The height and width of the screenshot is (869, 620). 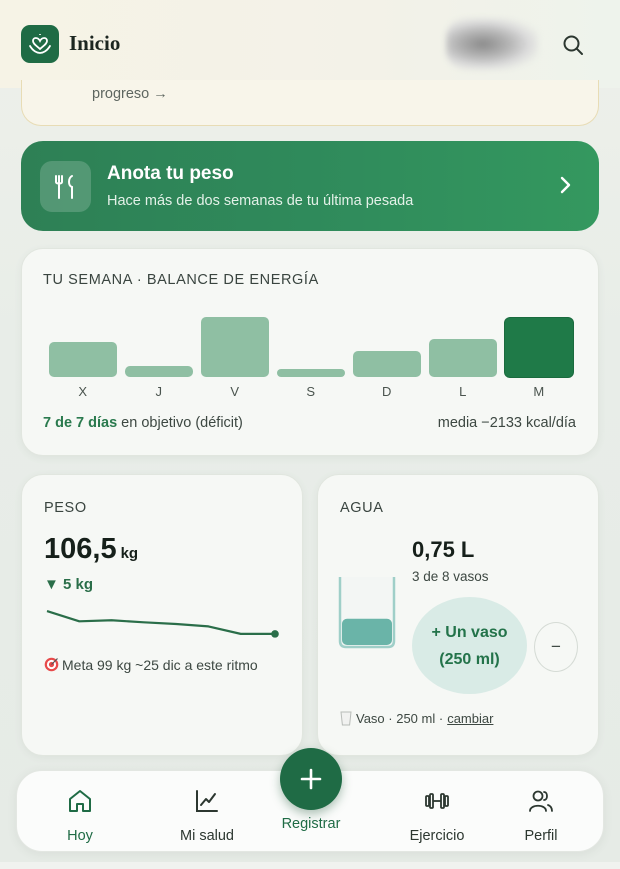 What do you see at coordinates (80, 836) in the screenshot?
I see `nav-label-hoy: Hoy` at bounding box center [80, 836].